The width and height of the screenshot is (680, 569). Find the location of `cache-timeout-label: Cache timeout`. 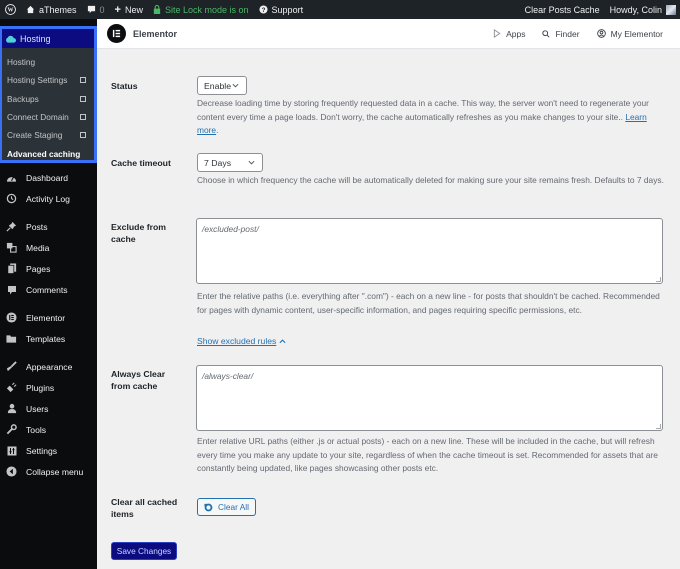

cache-timeout-label: Cache timeout is located at coordinates (141, 163).